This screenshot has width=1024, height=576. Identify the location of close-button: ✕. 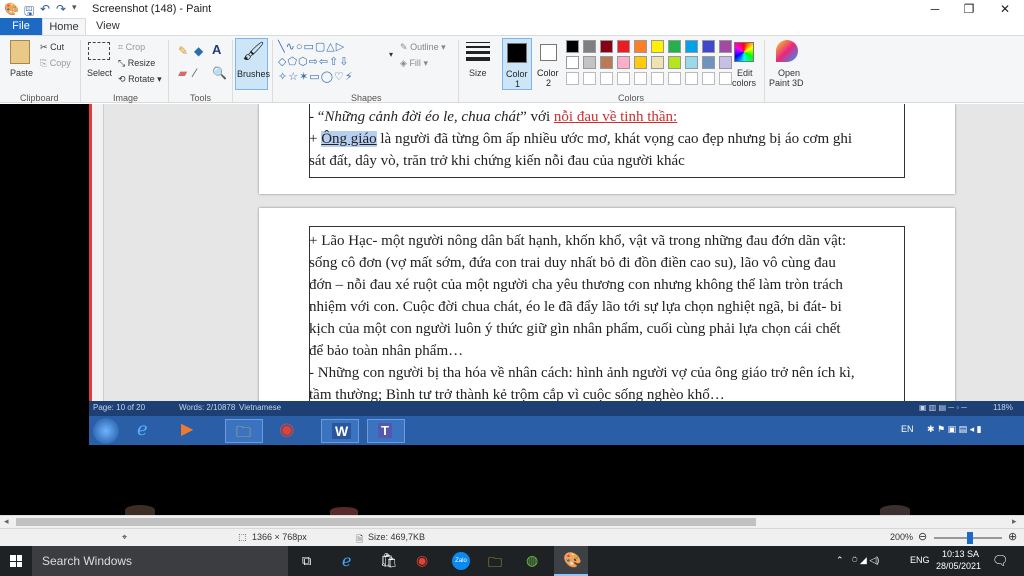
(1005, 9).